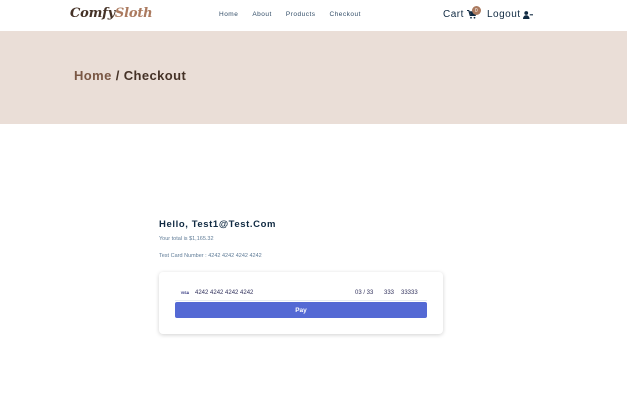  I want to click on logout-button: Logout, so click(510, 14).